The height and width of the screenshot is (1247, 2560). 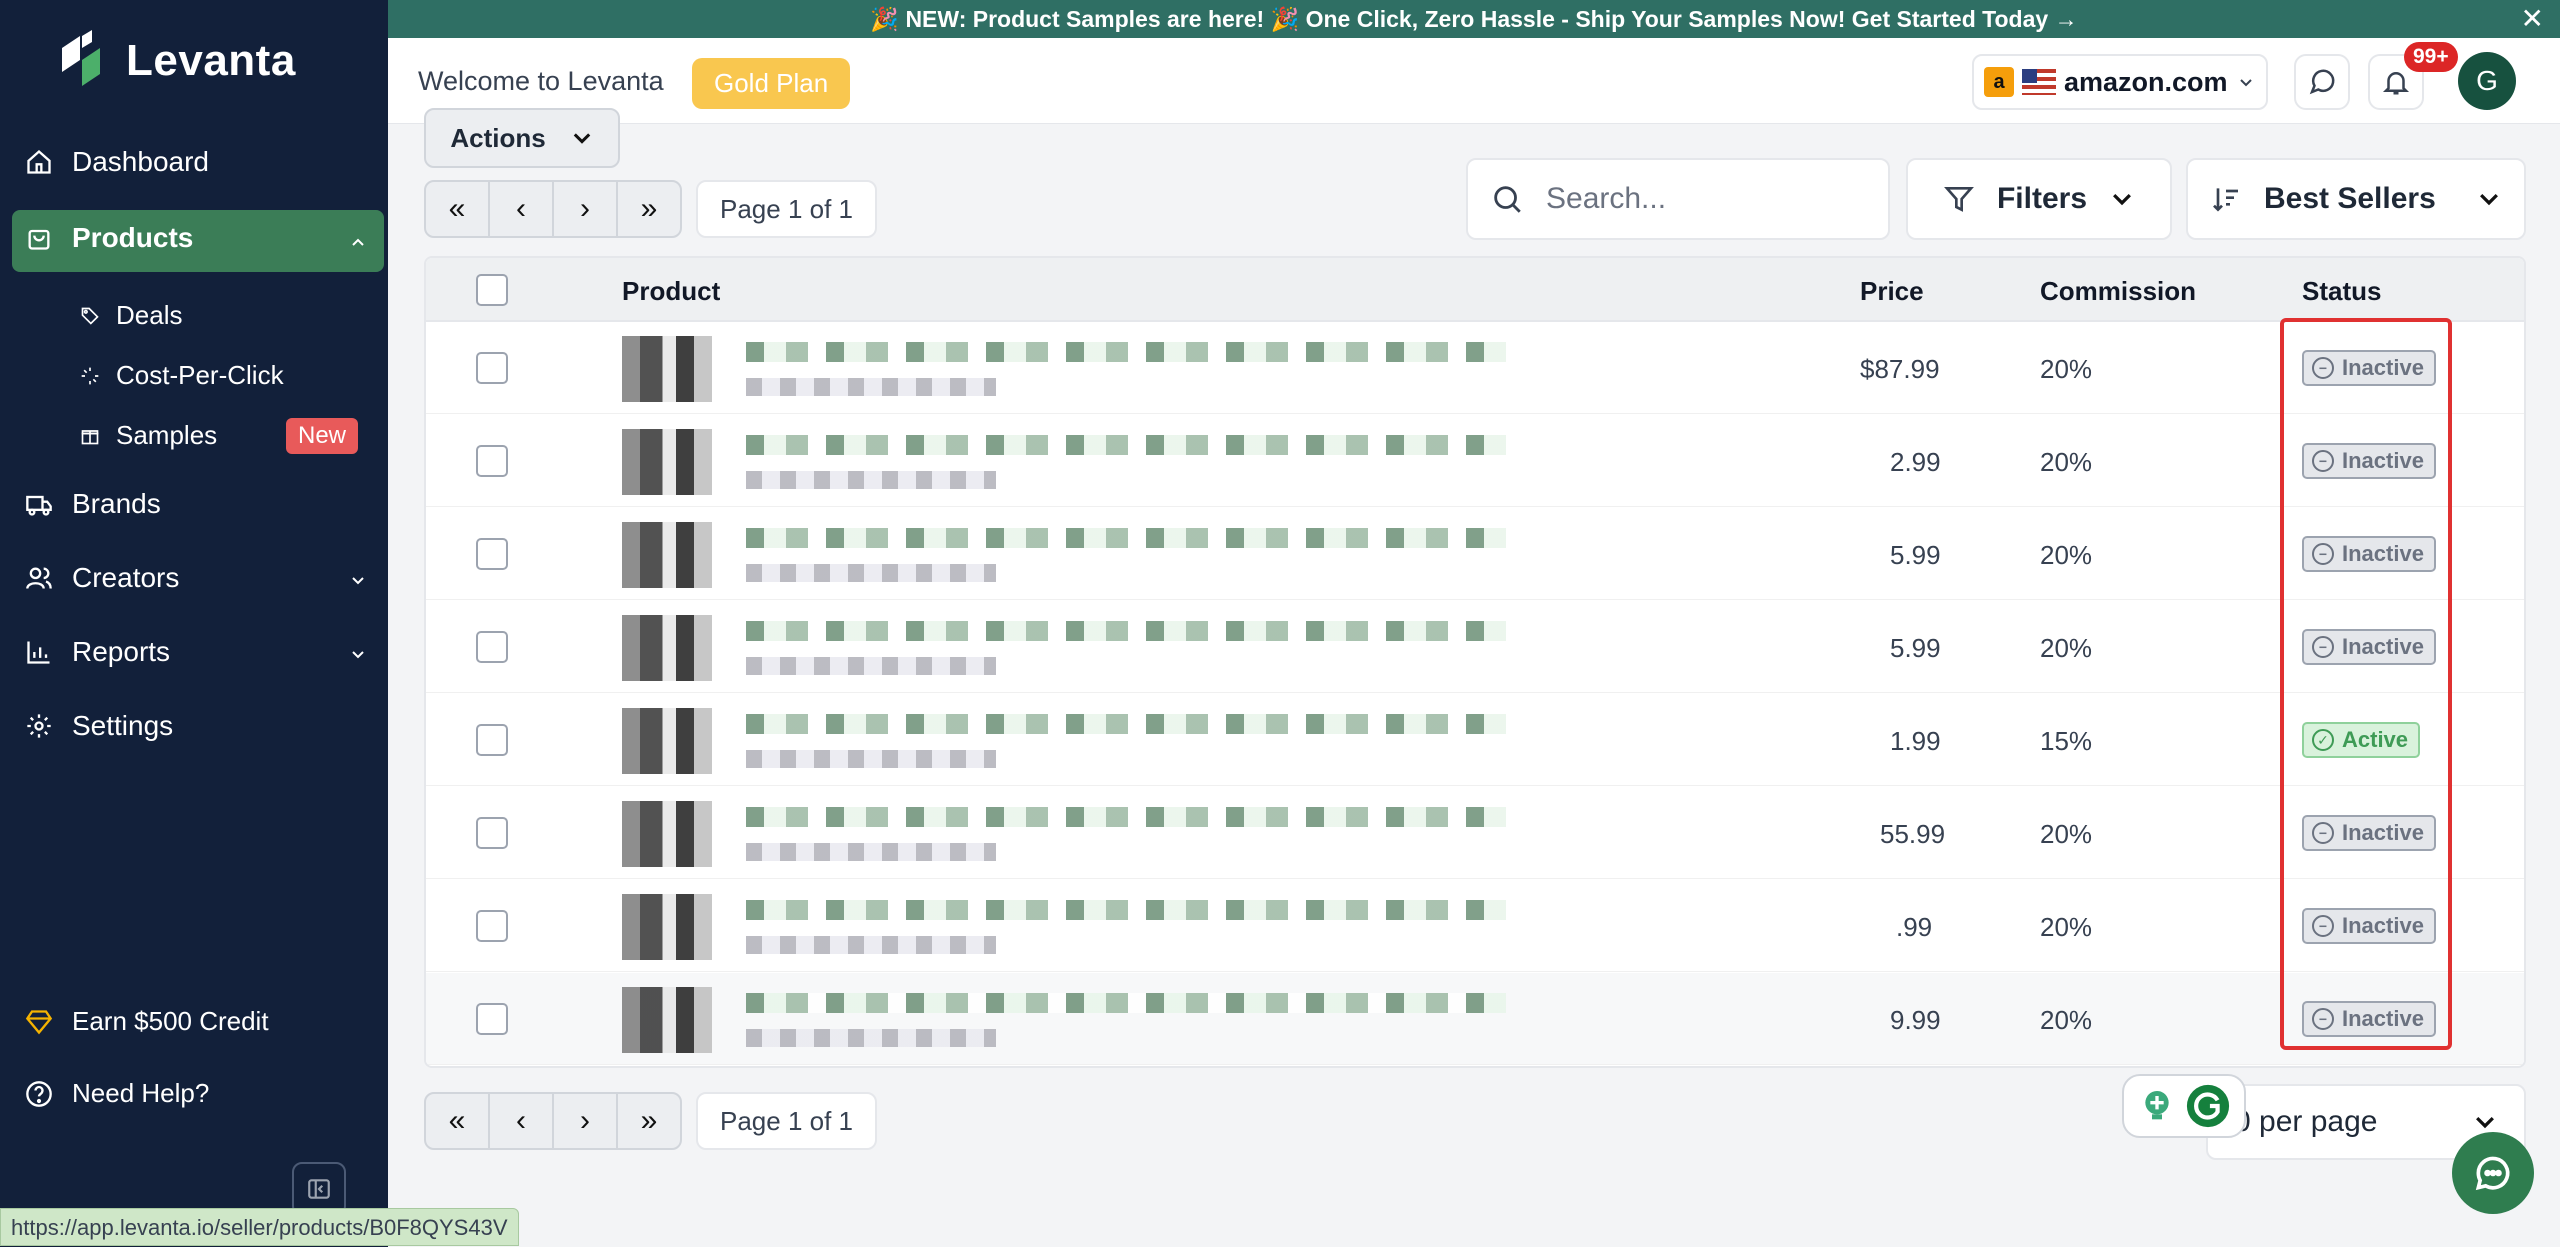 I want to click on filters-dropdown: Filters, so click(x=2039, y=199).